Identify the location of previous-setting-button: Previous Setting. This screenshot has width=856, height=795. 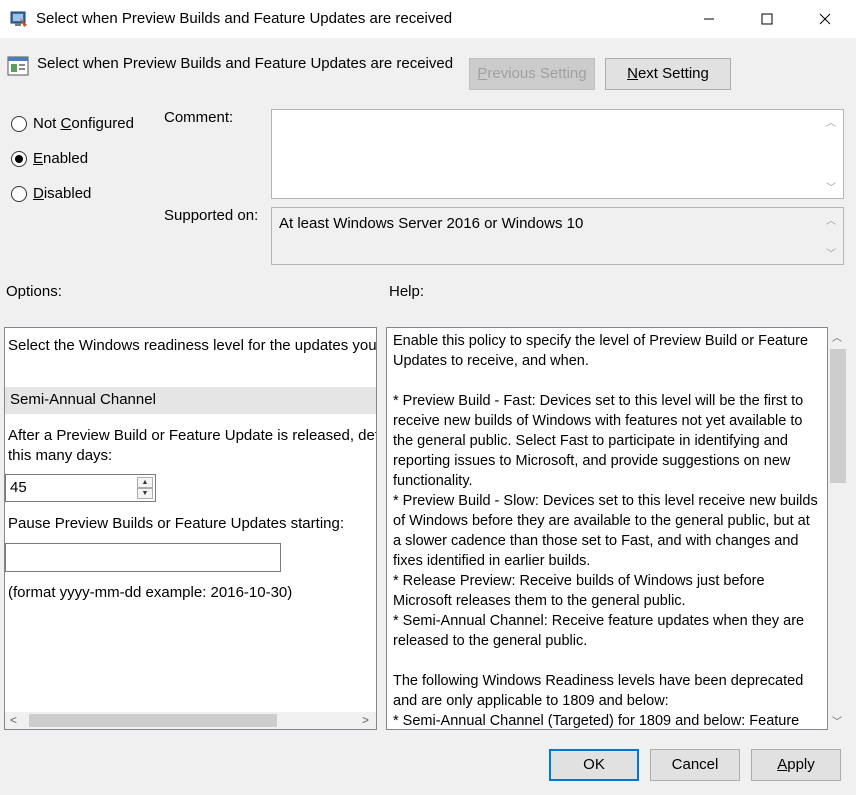
(532, 74).